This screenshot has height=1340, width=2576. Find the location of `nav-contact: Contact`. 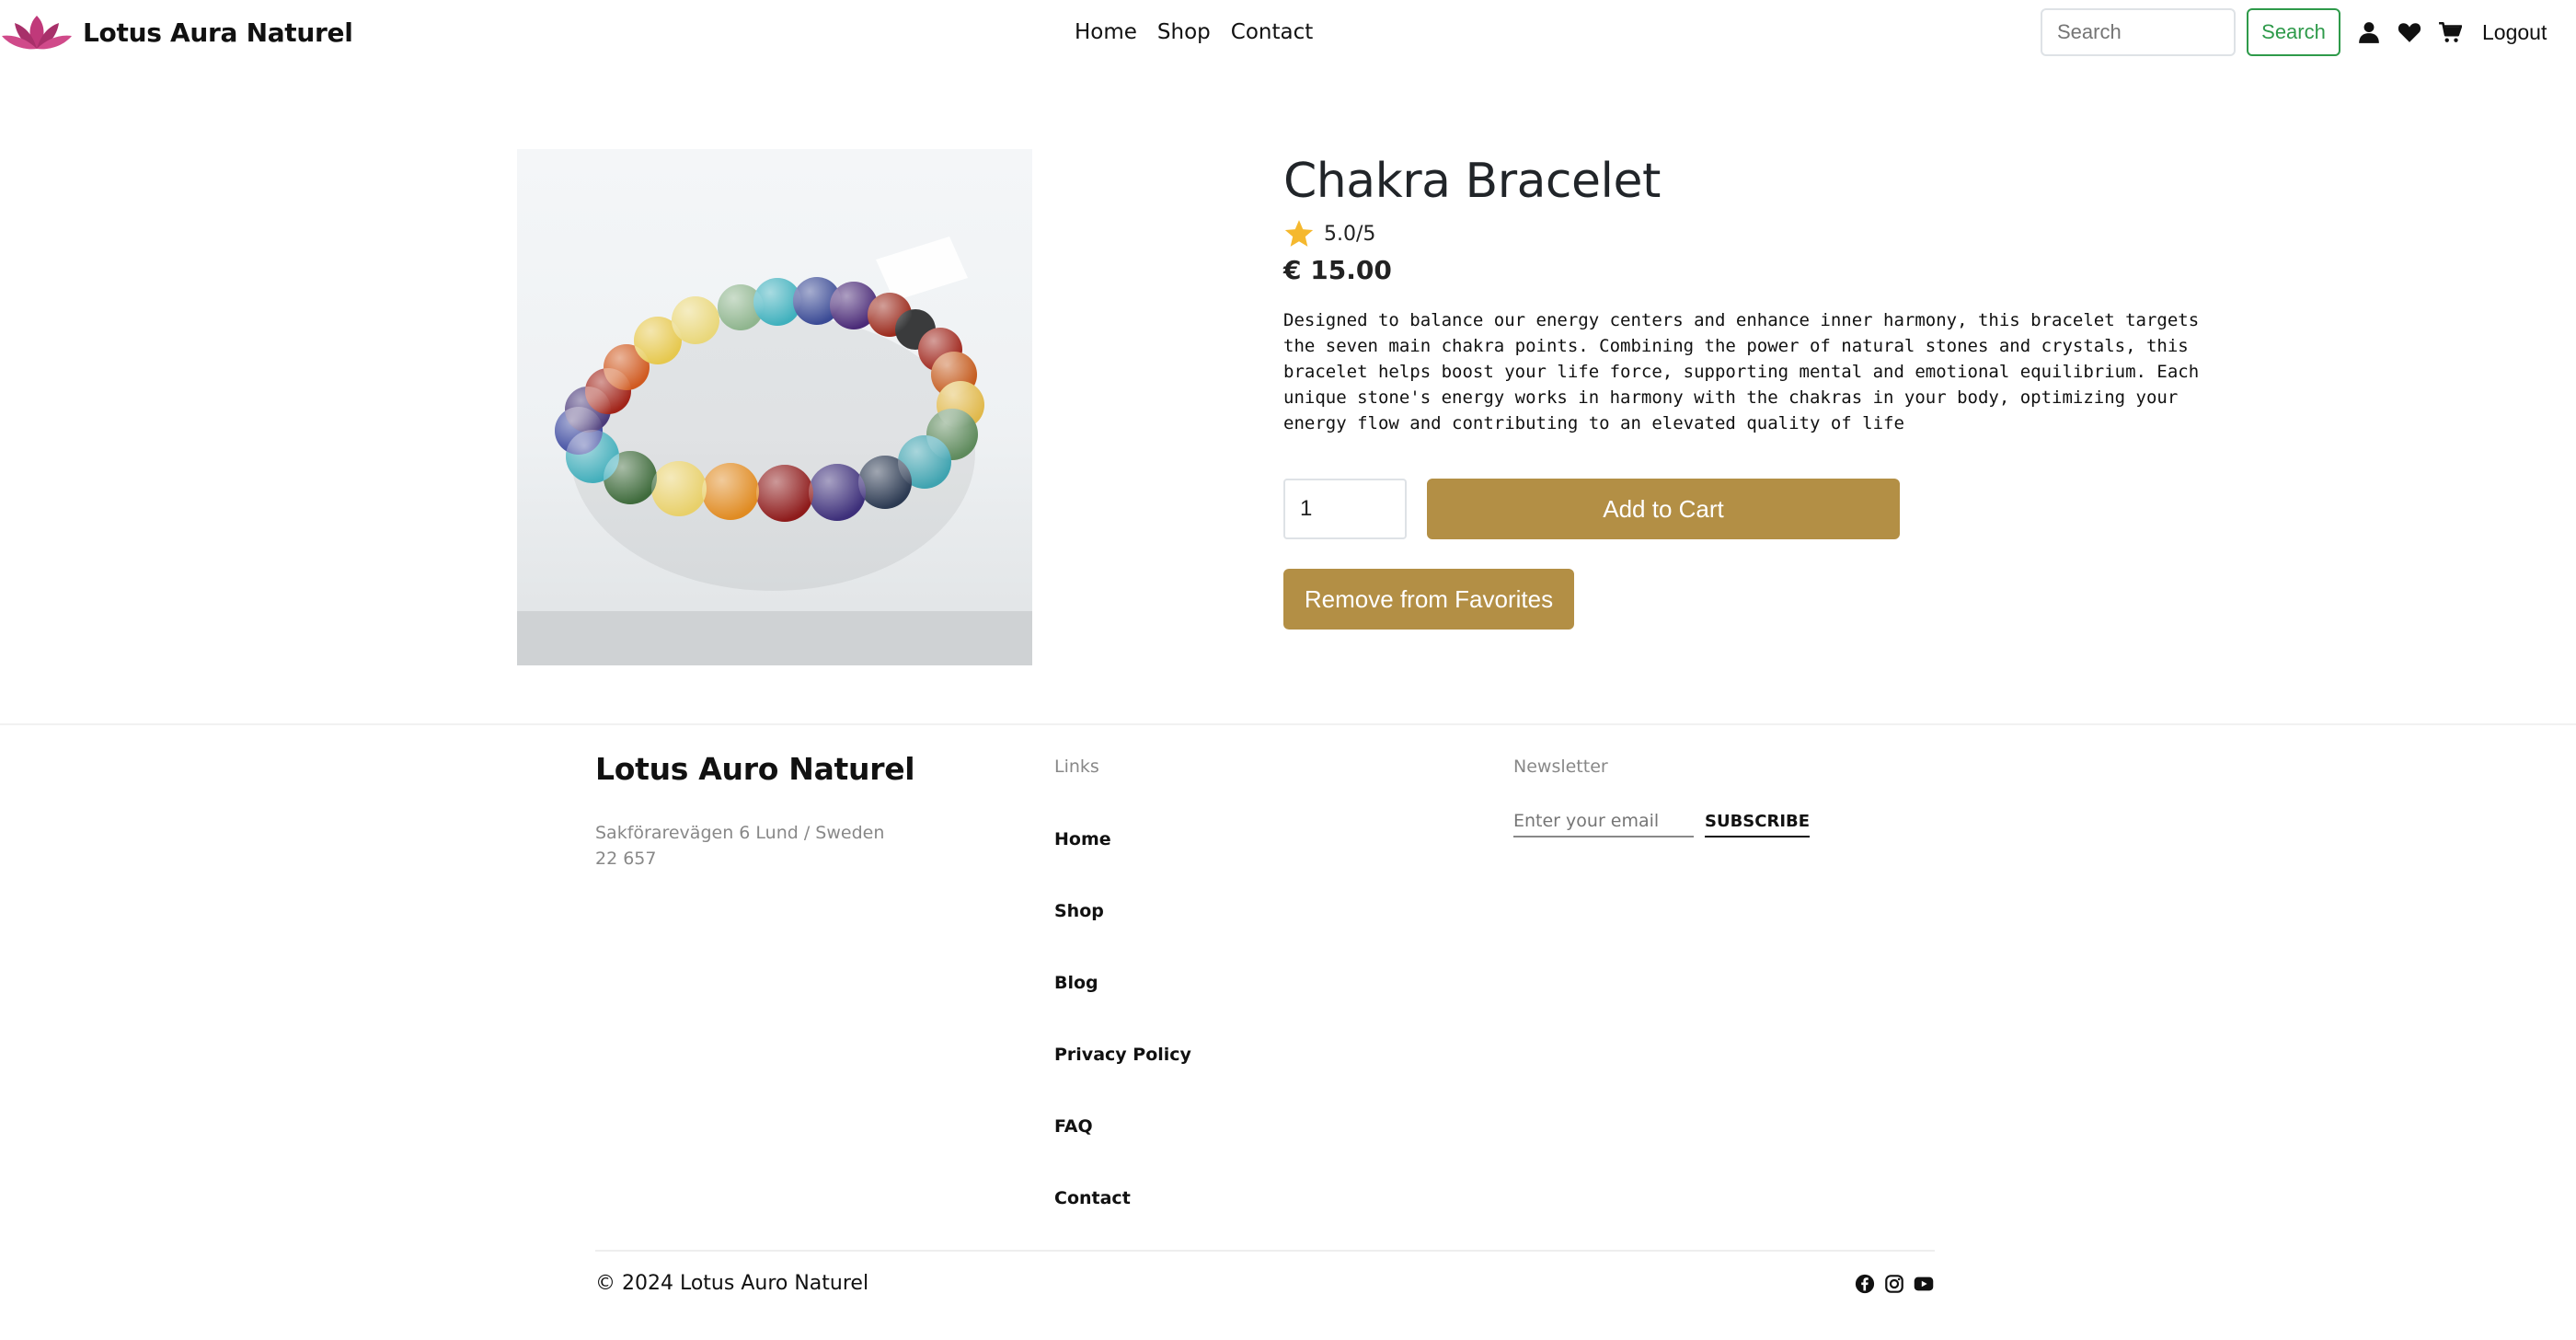

nav-contact: Contact is located at coordinates (1272, 32).